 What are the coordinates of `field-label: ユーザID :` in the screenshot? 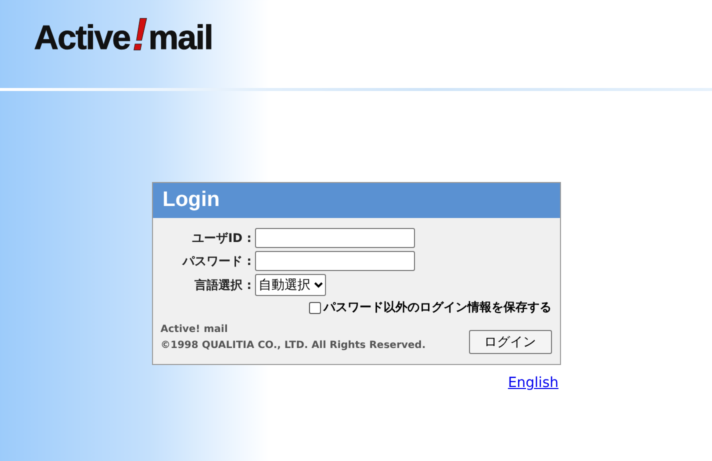 It's located at (221, 238).